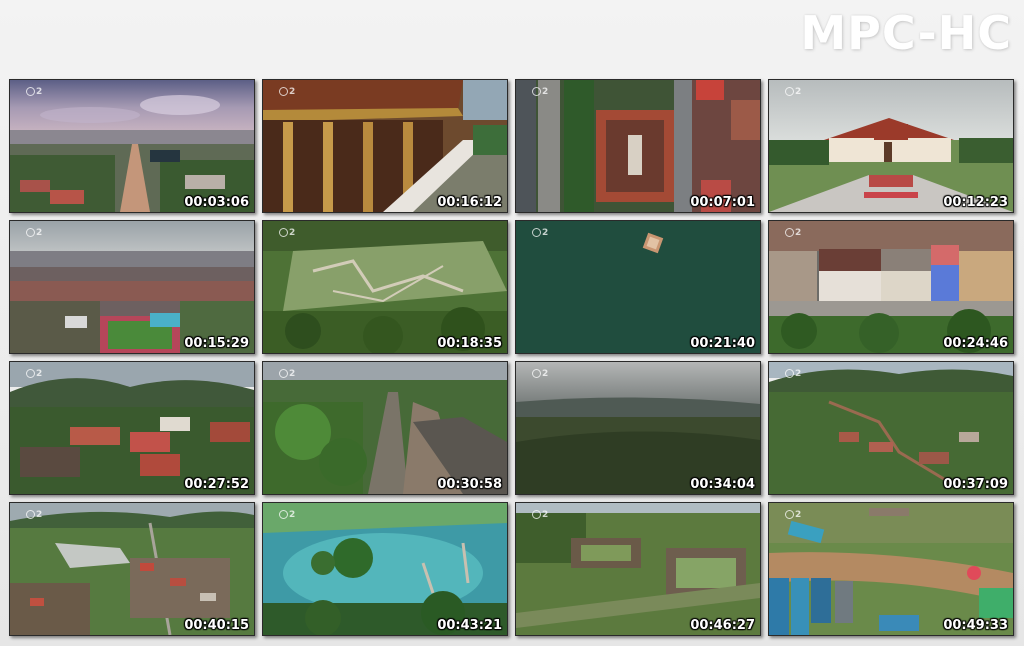 This screenshot has width=1024, height=646. I want to click on thumbnail-9: 2 00:27:52, so click(132, 428).